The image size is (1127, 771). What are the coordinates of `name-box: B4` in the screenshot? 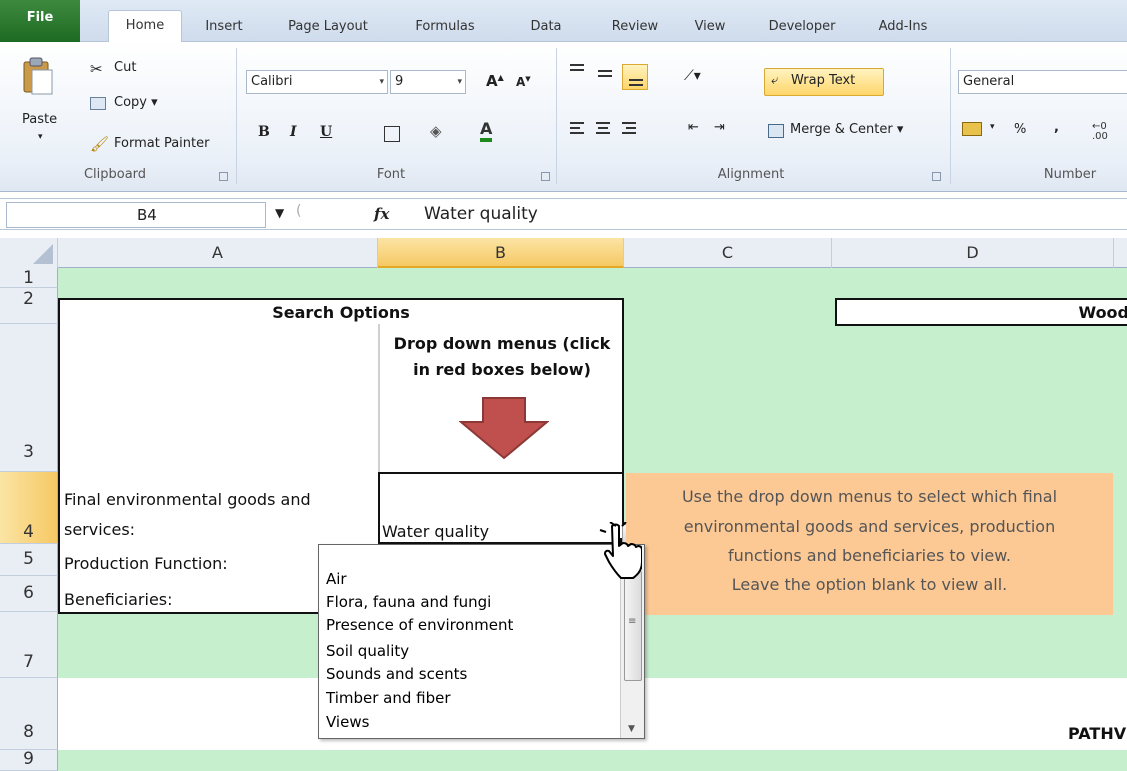 It's located at (136, 215).